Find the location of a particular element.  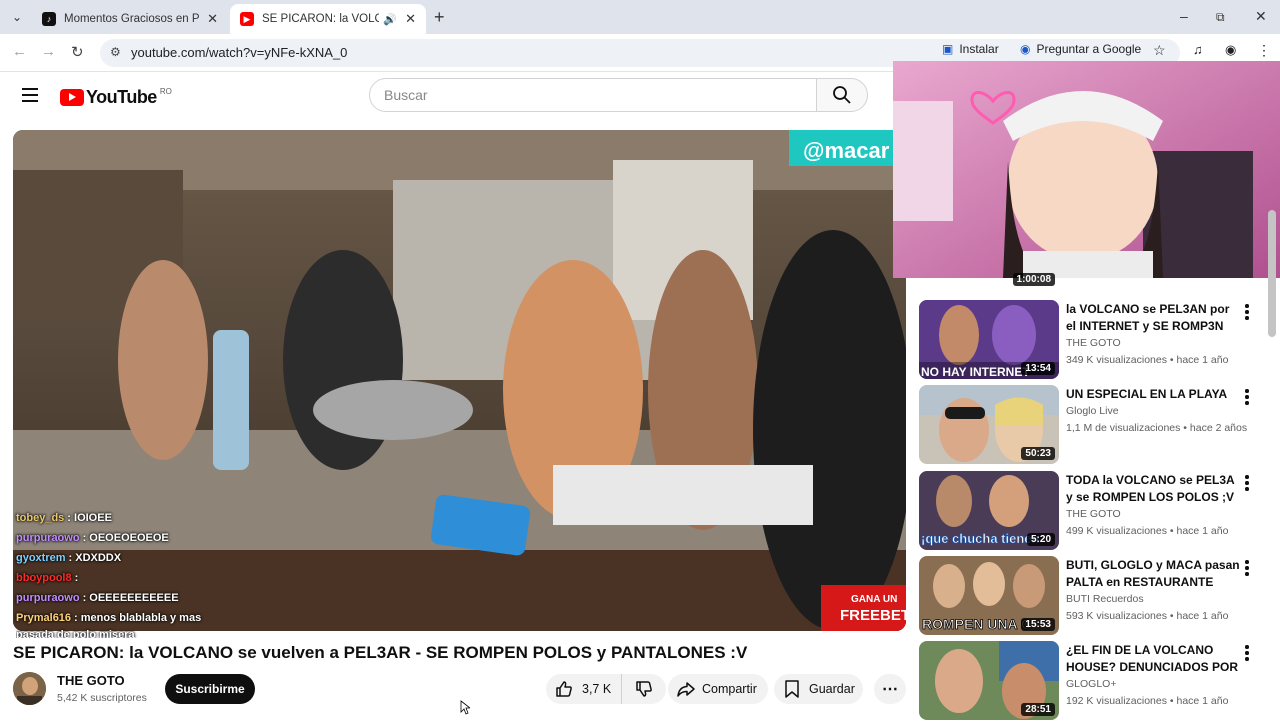

channel-name: Gloglo Live is located at coordinates (1092, 411).